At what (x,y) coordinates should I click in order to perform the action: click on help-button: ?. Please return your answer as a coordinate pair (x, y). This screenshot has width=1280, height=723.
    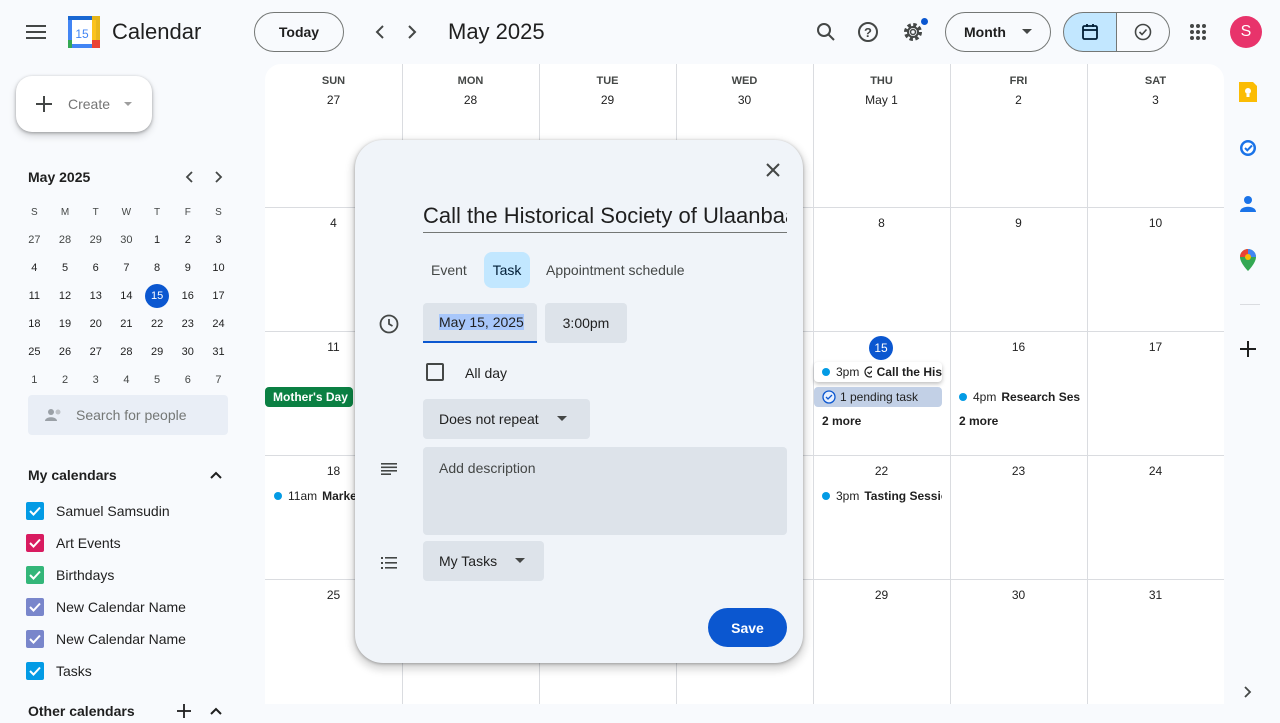
    Looking at the image, I should click on (868, 32).